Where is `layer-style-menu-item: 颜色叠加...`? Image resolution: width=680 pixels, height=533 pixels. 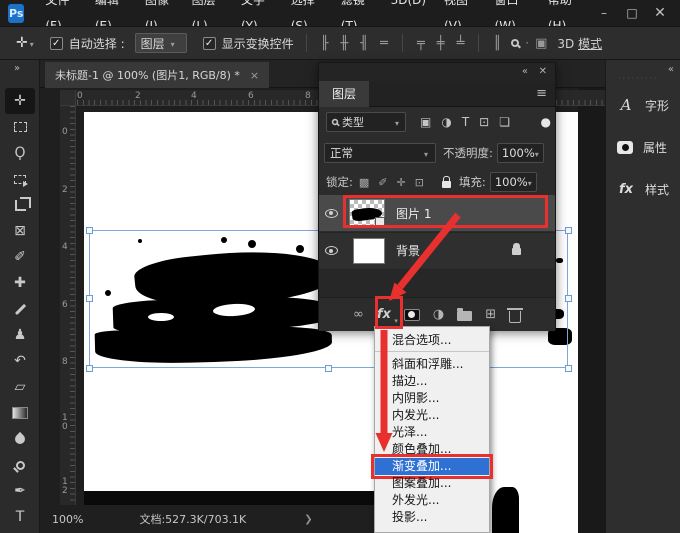 layer-style-menu-item: 颜色叠加... is located at coordinates (432, 449).